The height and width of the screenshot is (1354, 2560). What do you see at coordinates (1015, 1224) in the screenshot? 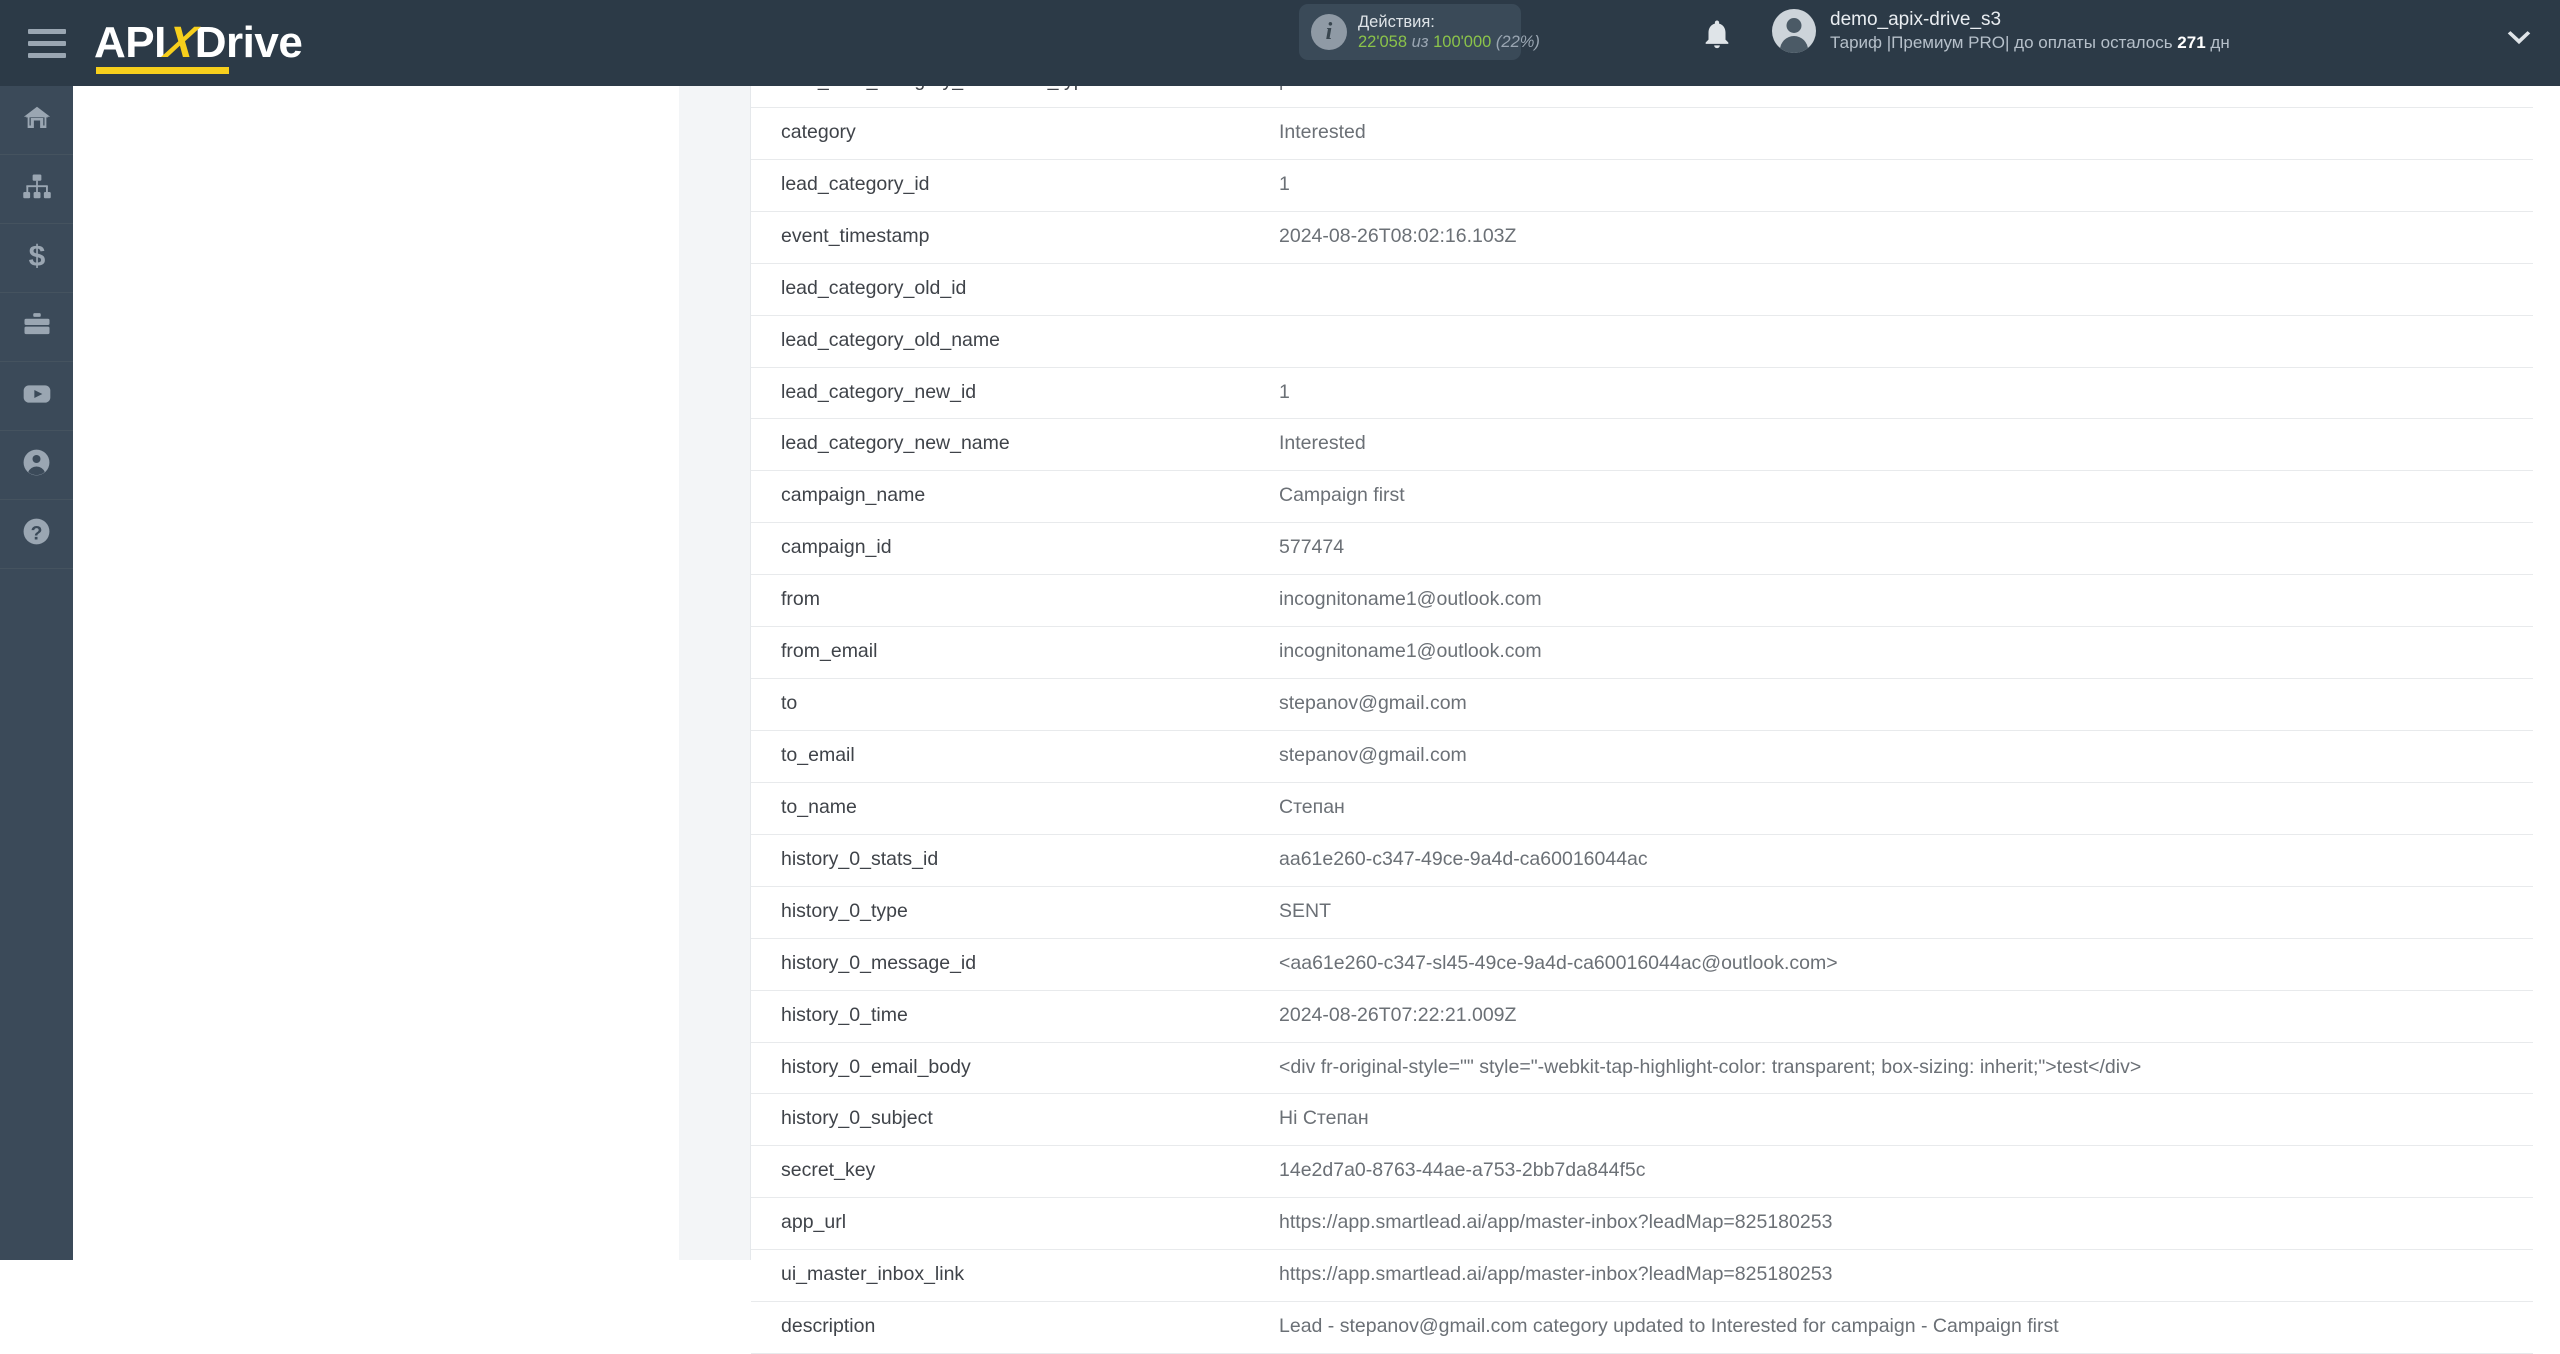
I see `field-key: app_url` at bounding box center [1015, 1224].